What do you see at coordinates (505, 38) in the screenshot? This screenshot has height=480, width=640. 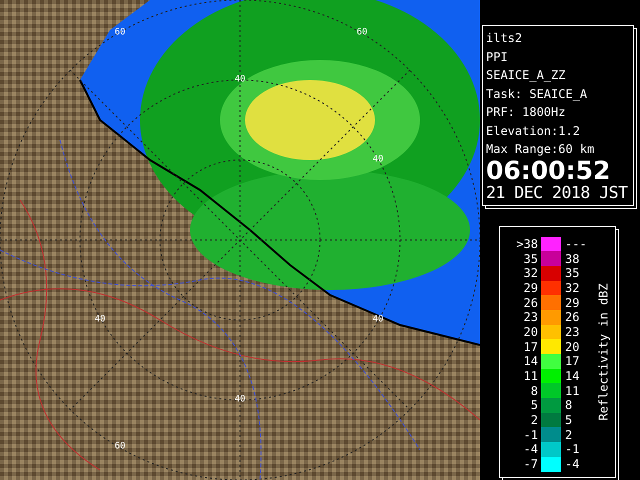 I see `info-text: ilts2` at bounding box center [505, 38].